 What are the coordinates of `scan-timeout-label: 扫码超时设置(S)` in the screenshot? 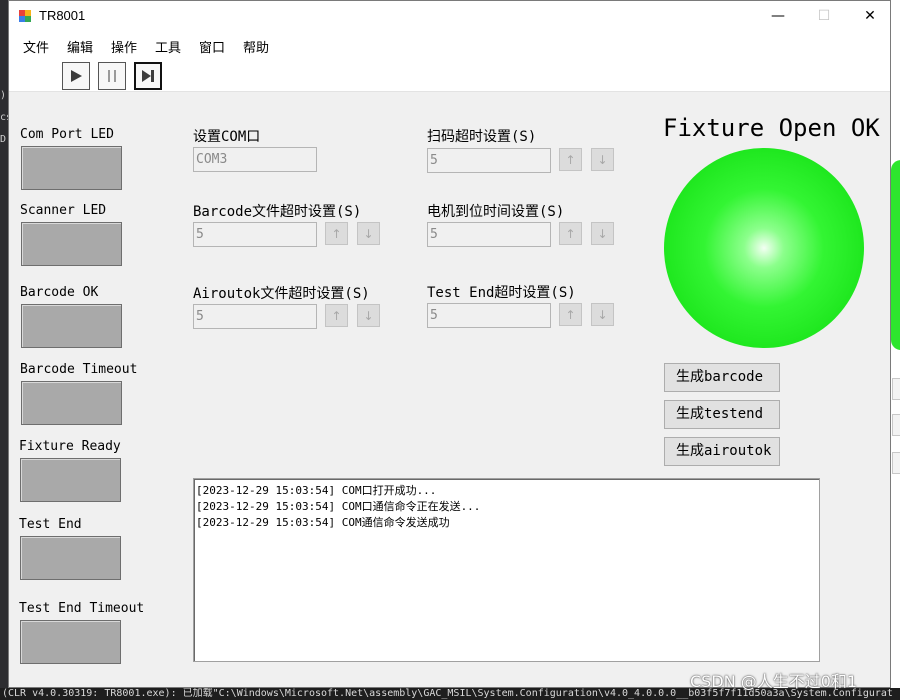 It's located at (482, 137).